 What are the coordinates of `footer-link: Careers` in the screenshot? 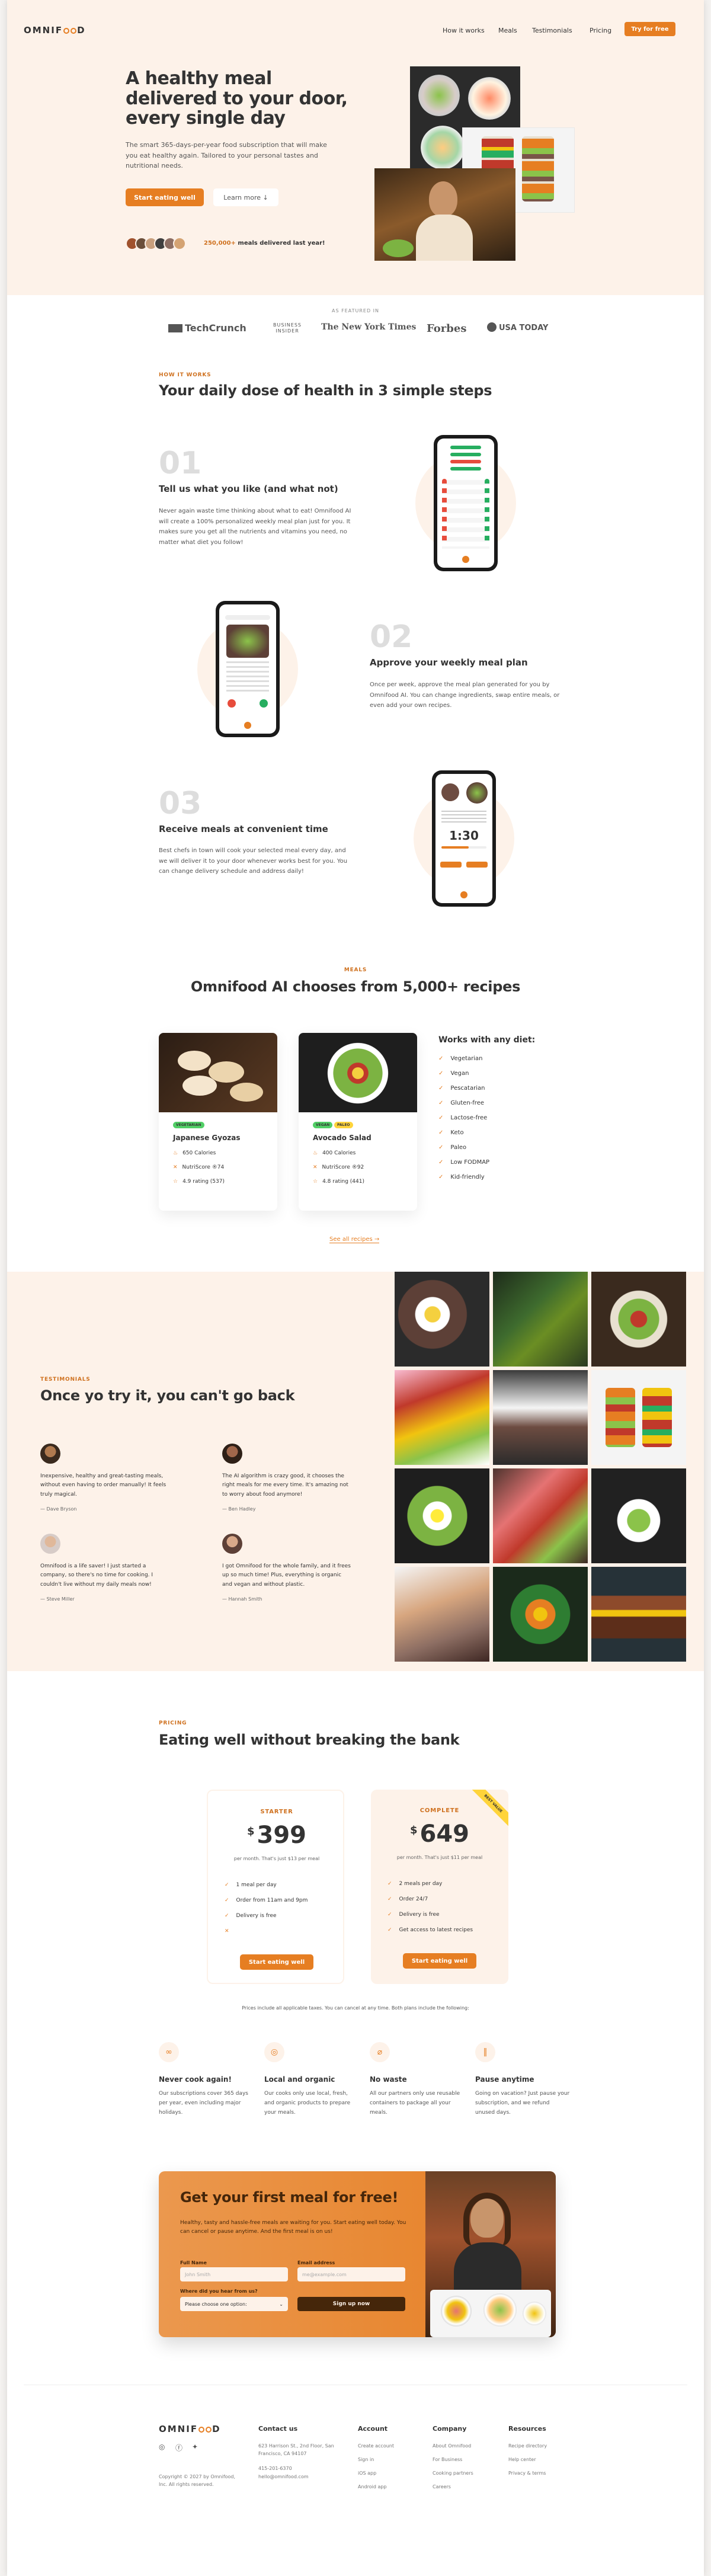 It's located at (442, 2487).